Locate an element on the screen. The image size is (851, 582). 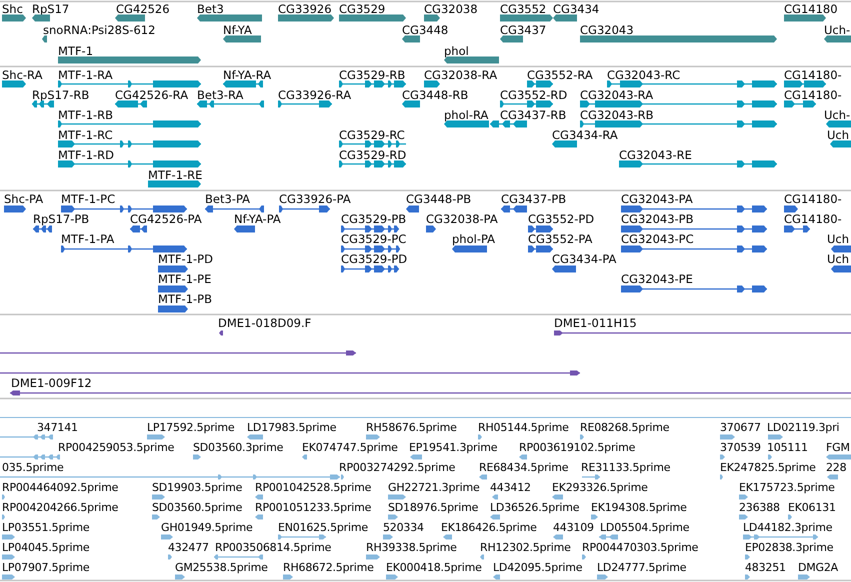
feature-label: EK06131 is located at coordinates (812, 507).